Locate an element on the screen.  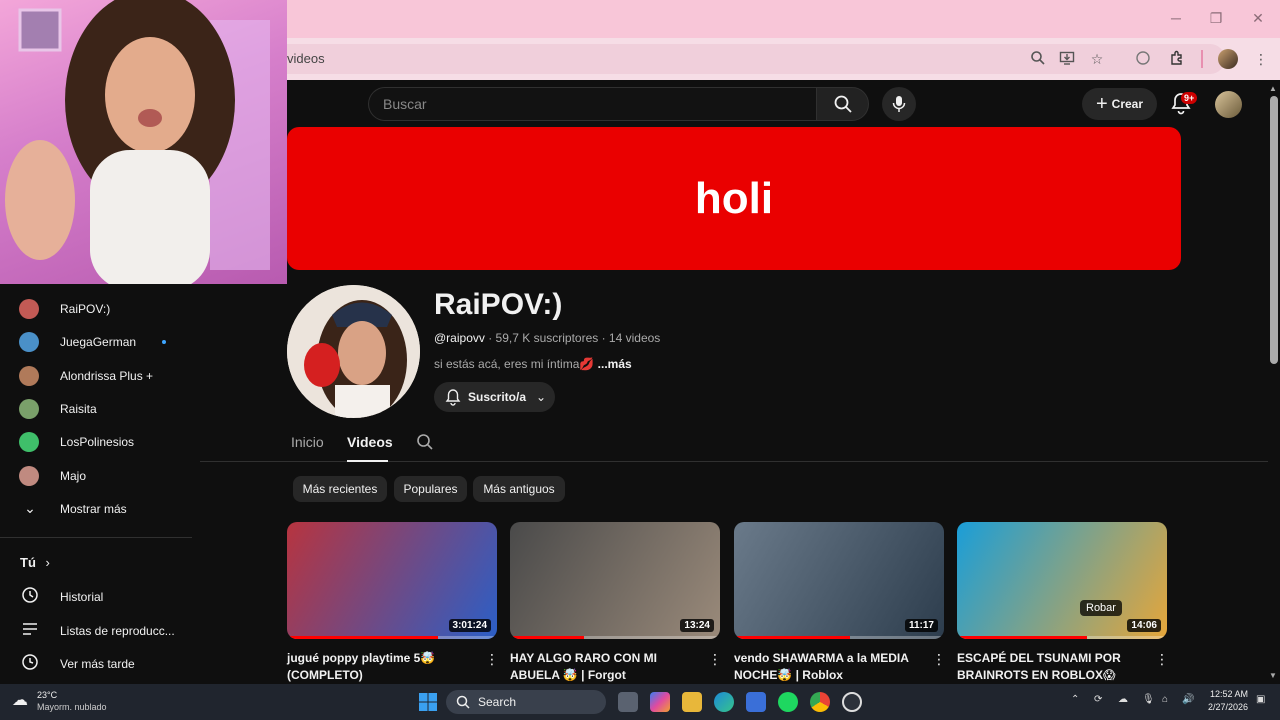
video-duration: 11:17 is located at coordinates (921, 625).